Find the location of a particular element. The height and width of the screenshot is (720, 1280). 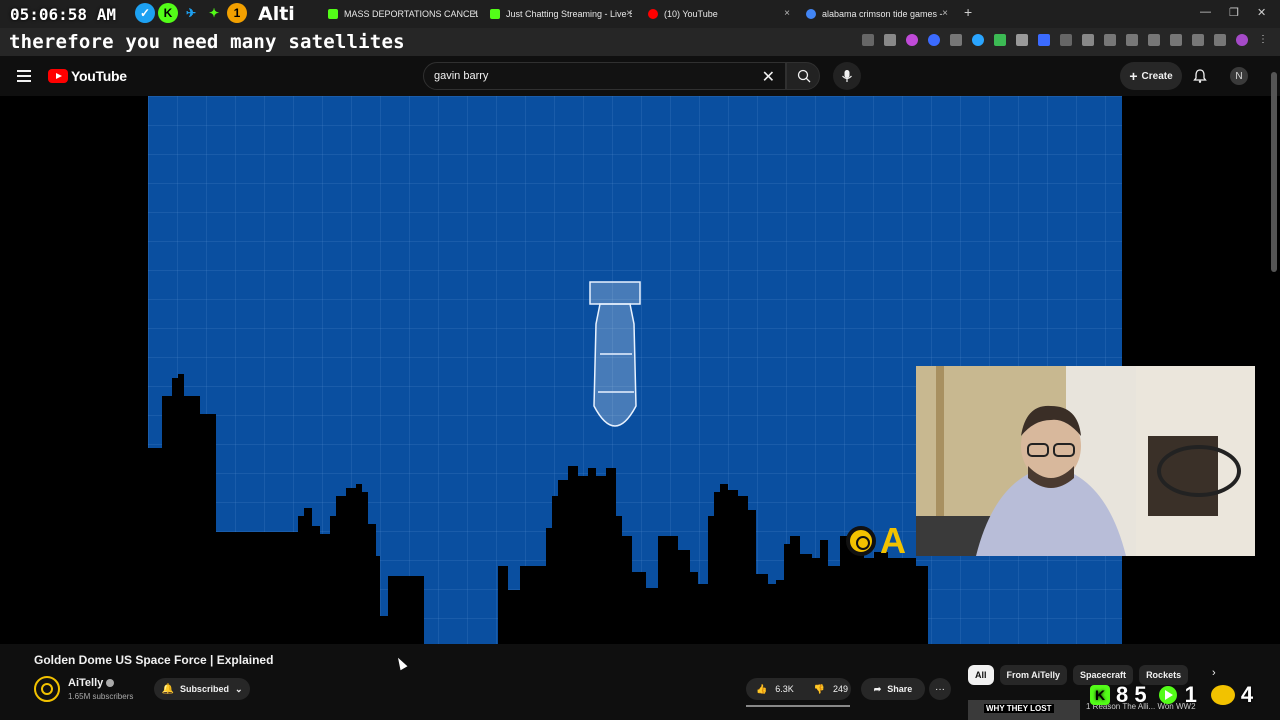

subscribe-label: Subscribed is located at coordinates (204, 689).